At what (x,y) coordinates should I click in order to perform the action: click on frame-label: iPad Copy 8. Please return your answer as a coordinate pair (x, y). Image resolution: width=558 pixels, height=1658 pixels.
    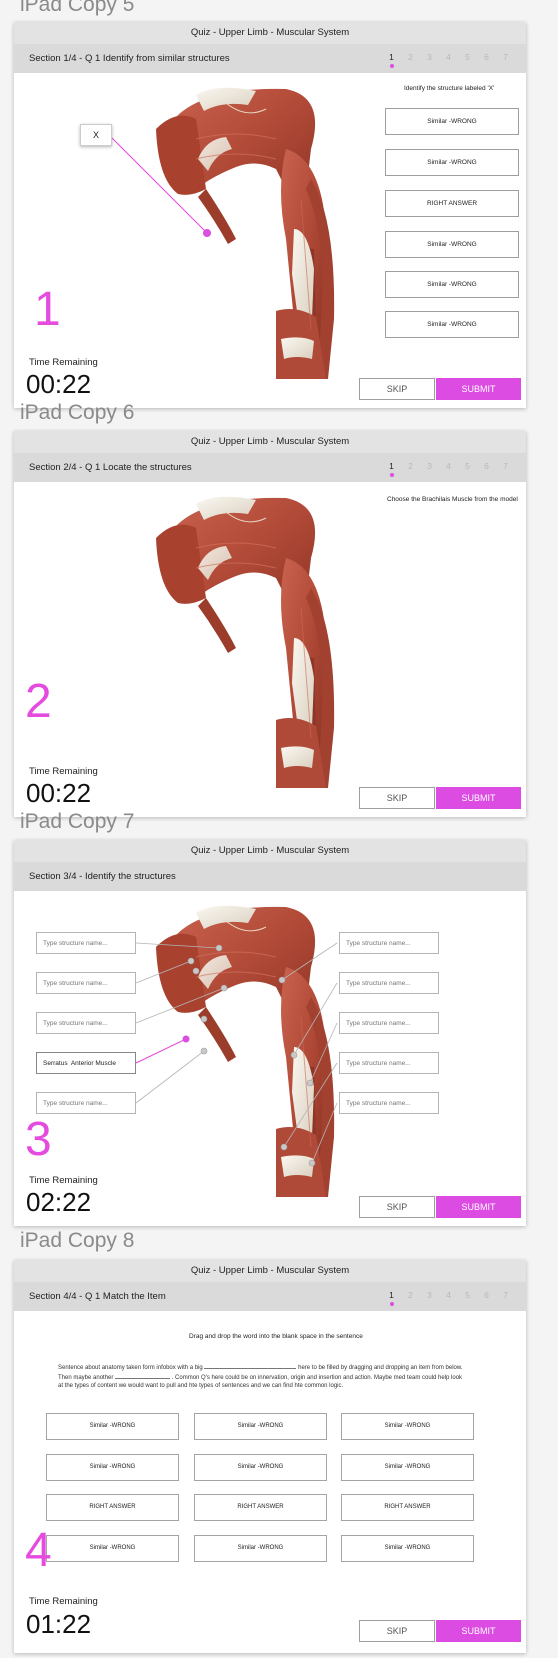
    Looking at the image, I should click on (77, 1240).